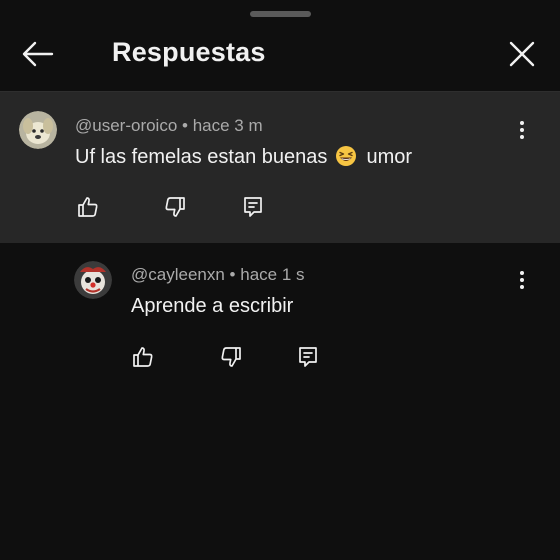 The height and width of the screenshot is (560, 560). What do you see at coordinates (212, 306) in the screenshot?
I see `comment-text: Aprende a escribir` at bounding box center [212, 306].